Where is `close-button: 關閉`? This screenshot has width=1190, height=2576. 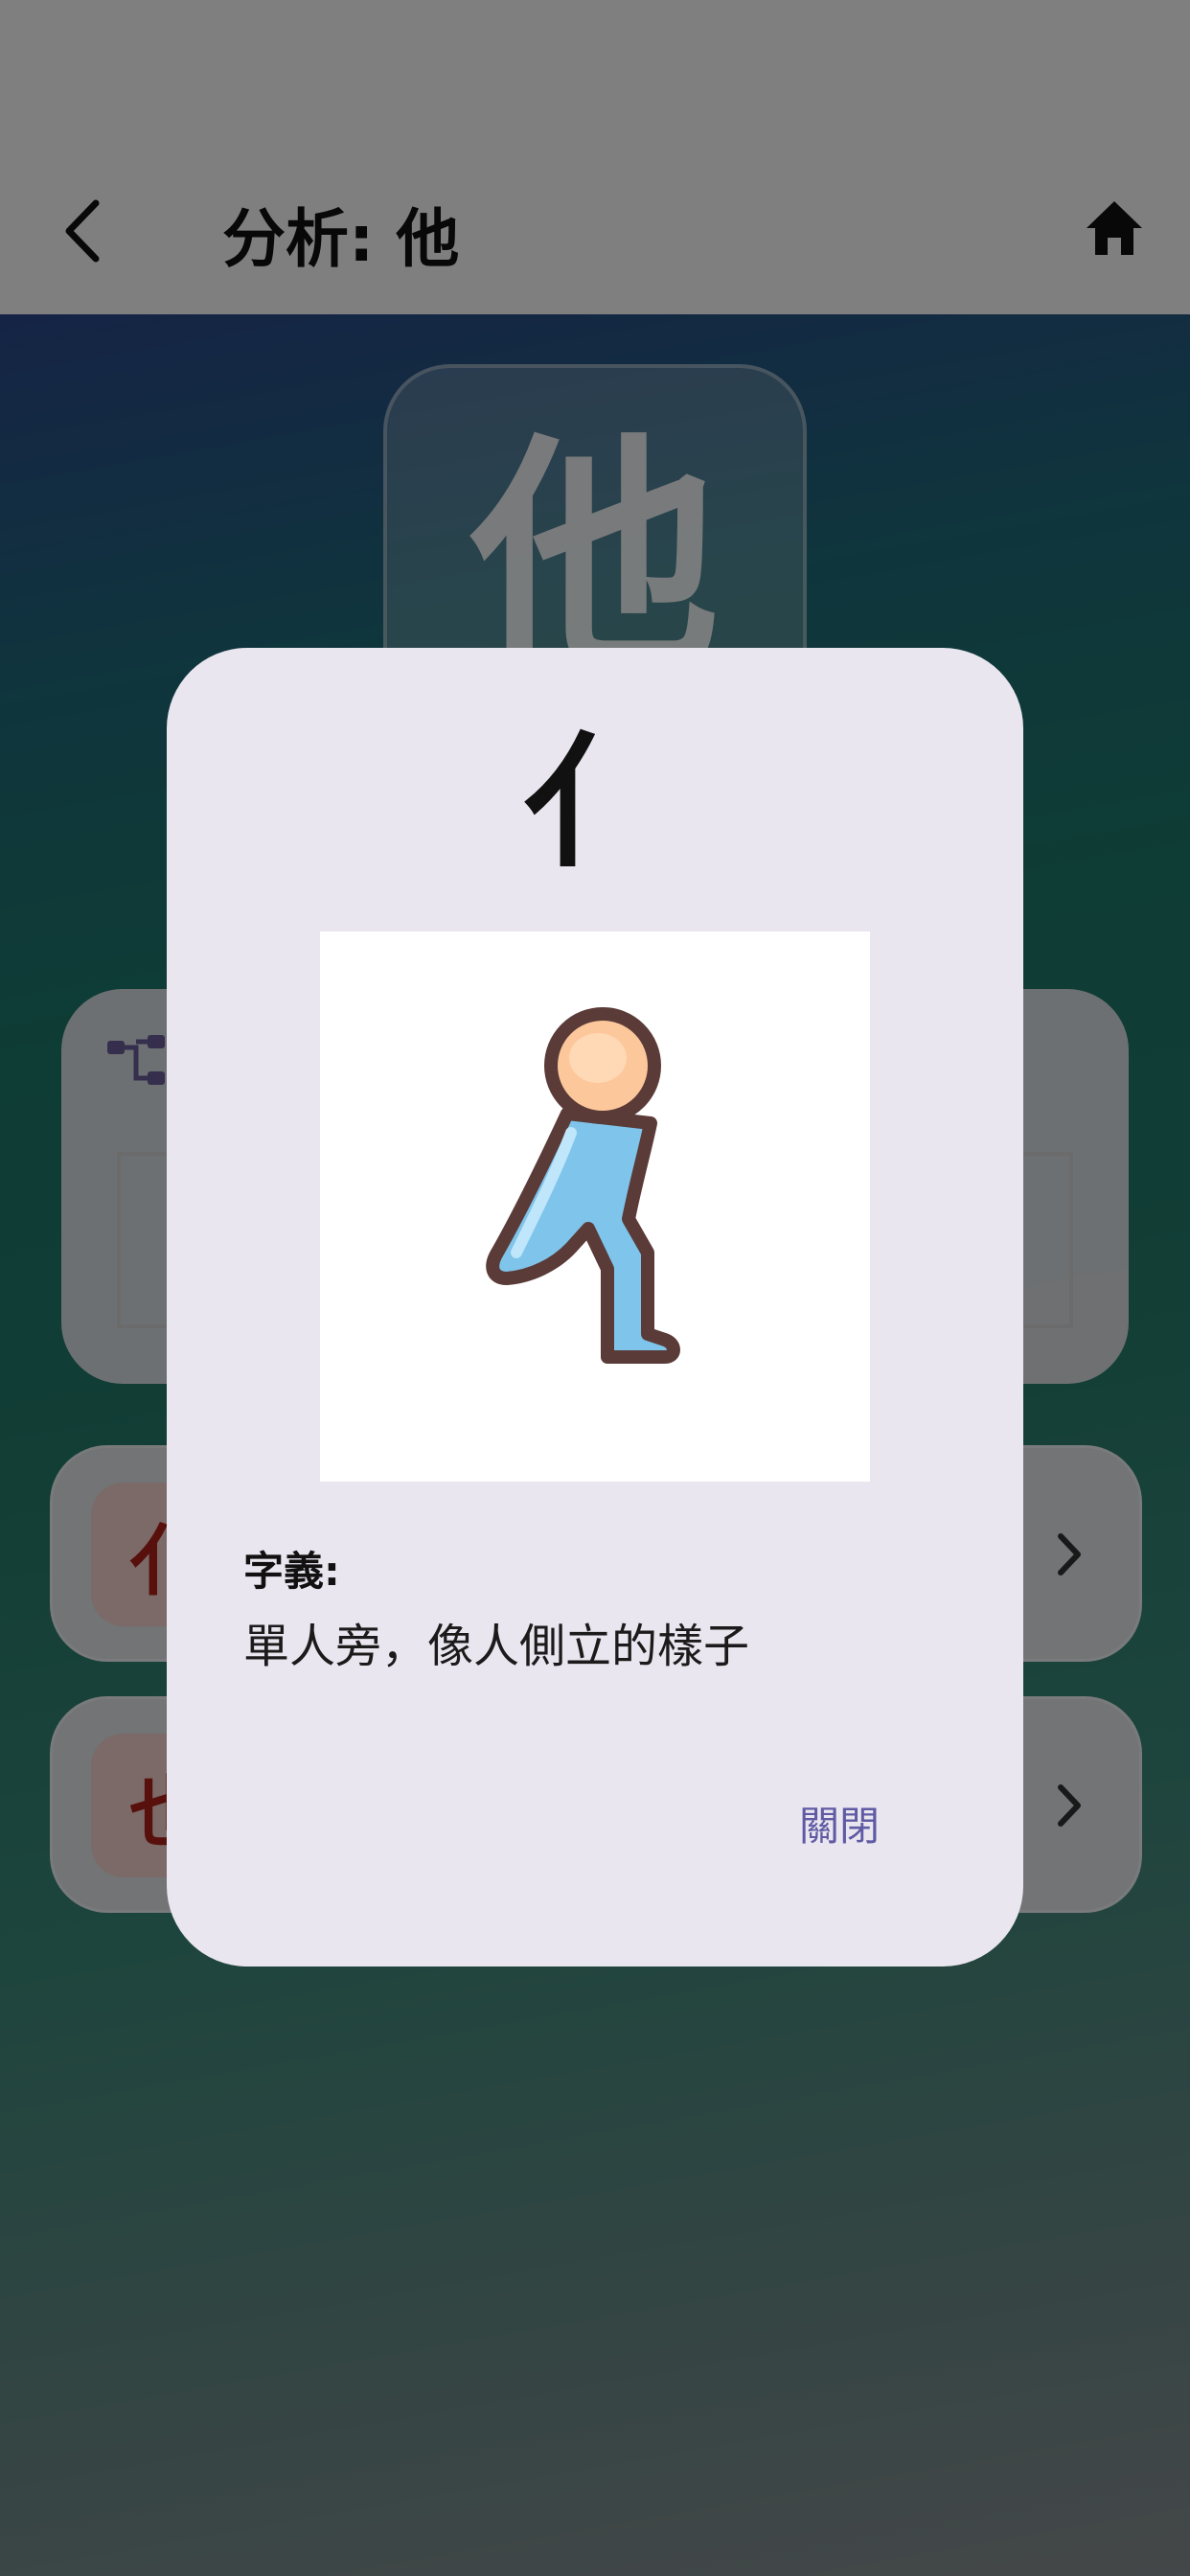 close-button: 關閉 is located at coordinates (840, 1823).